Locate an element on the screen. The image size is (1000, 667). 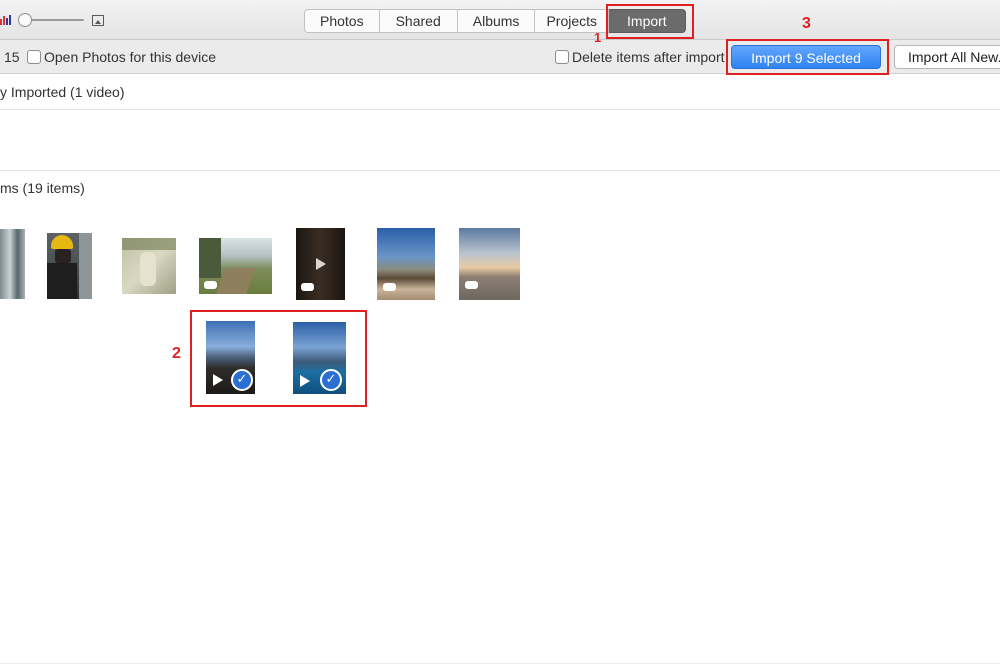
open-photos-label: Open Photos for this device is located at coordinates (130, 57).